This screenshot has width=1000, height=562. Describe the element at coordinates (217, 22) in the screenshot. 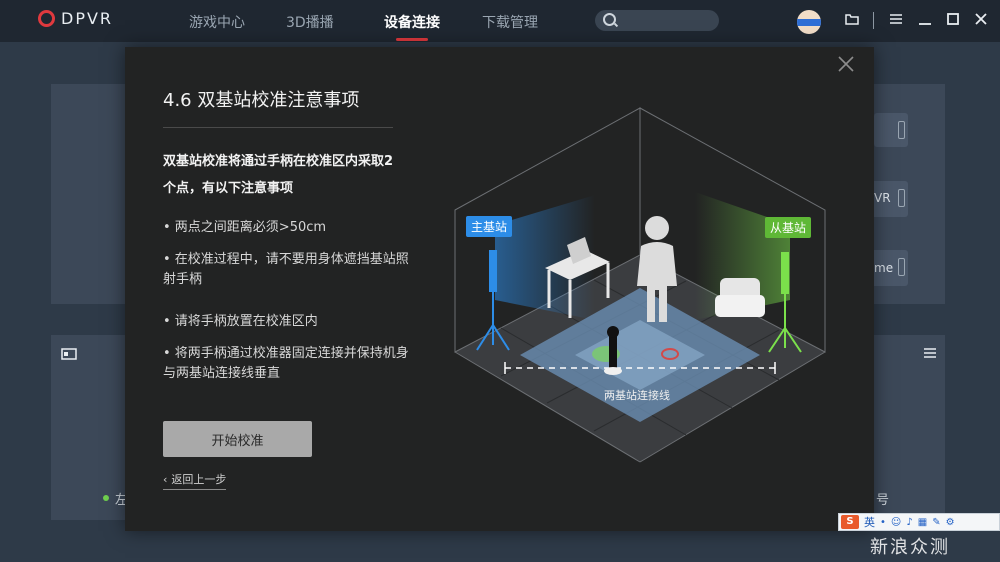

I see `tab-game-center: 游戏中心` at that location.